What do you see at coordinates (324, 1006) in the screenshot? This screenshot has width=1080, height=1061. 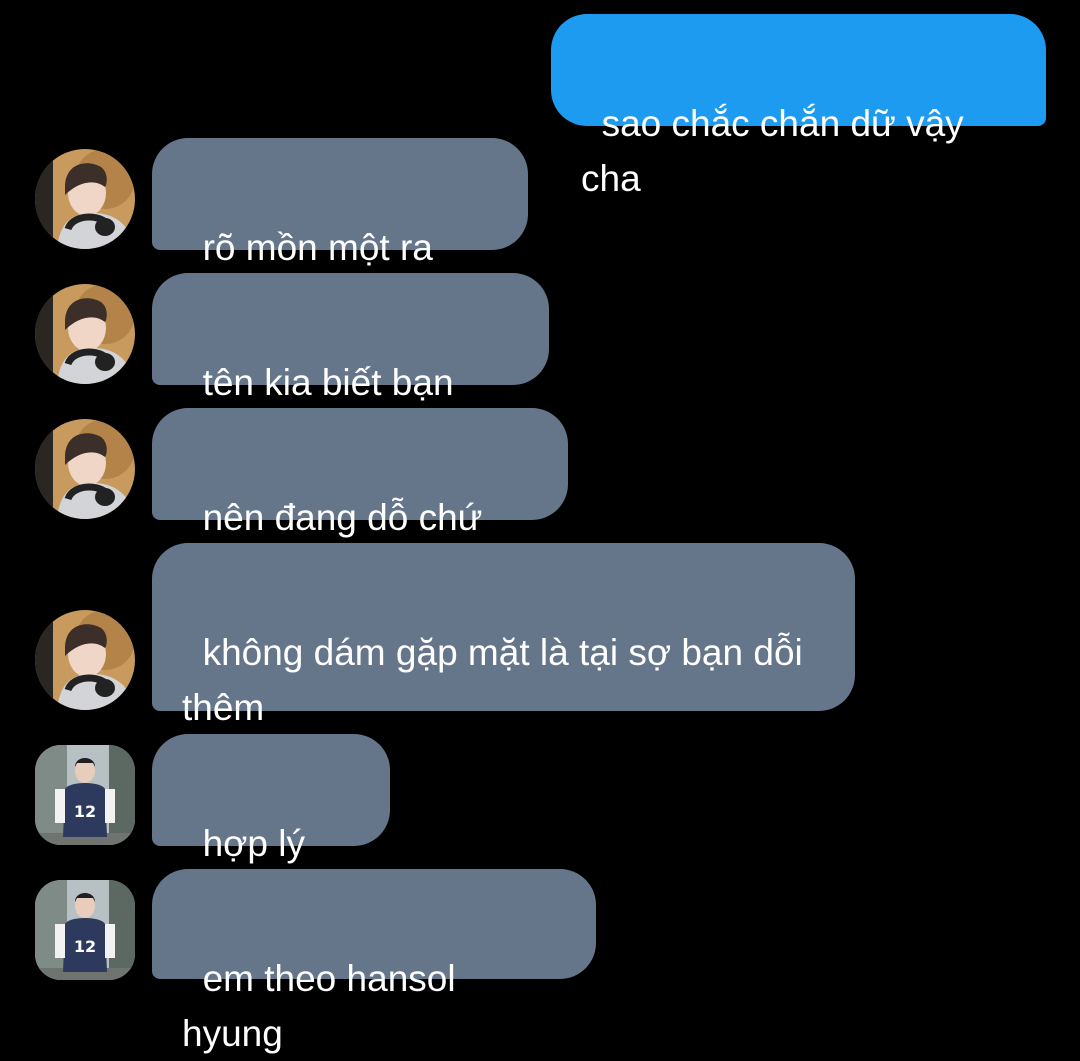 I see `message-text: em theo hansol hyung` at bounding box center [324, 1006].